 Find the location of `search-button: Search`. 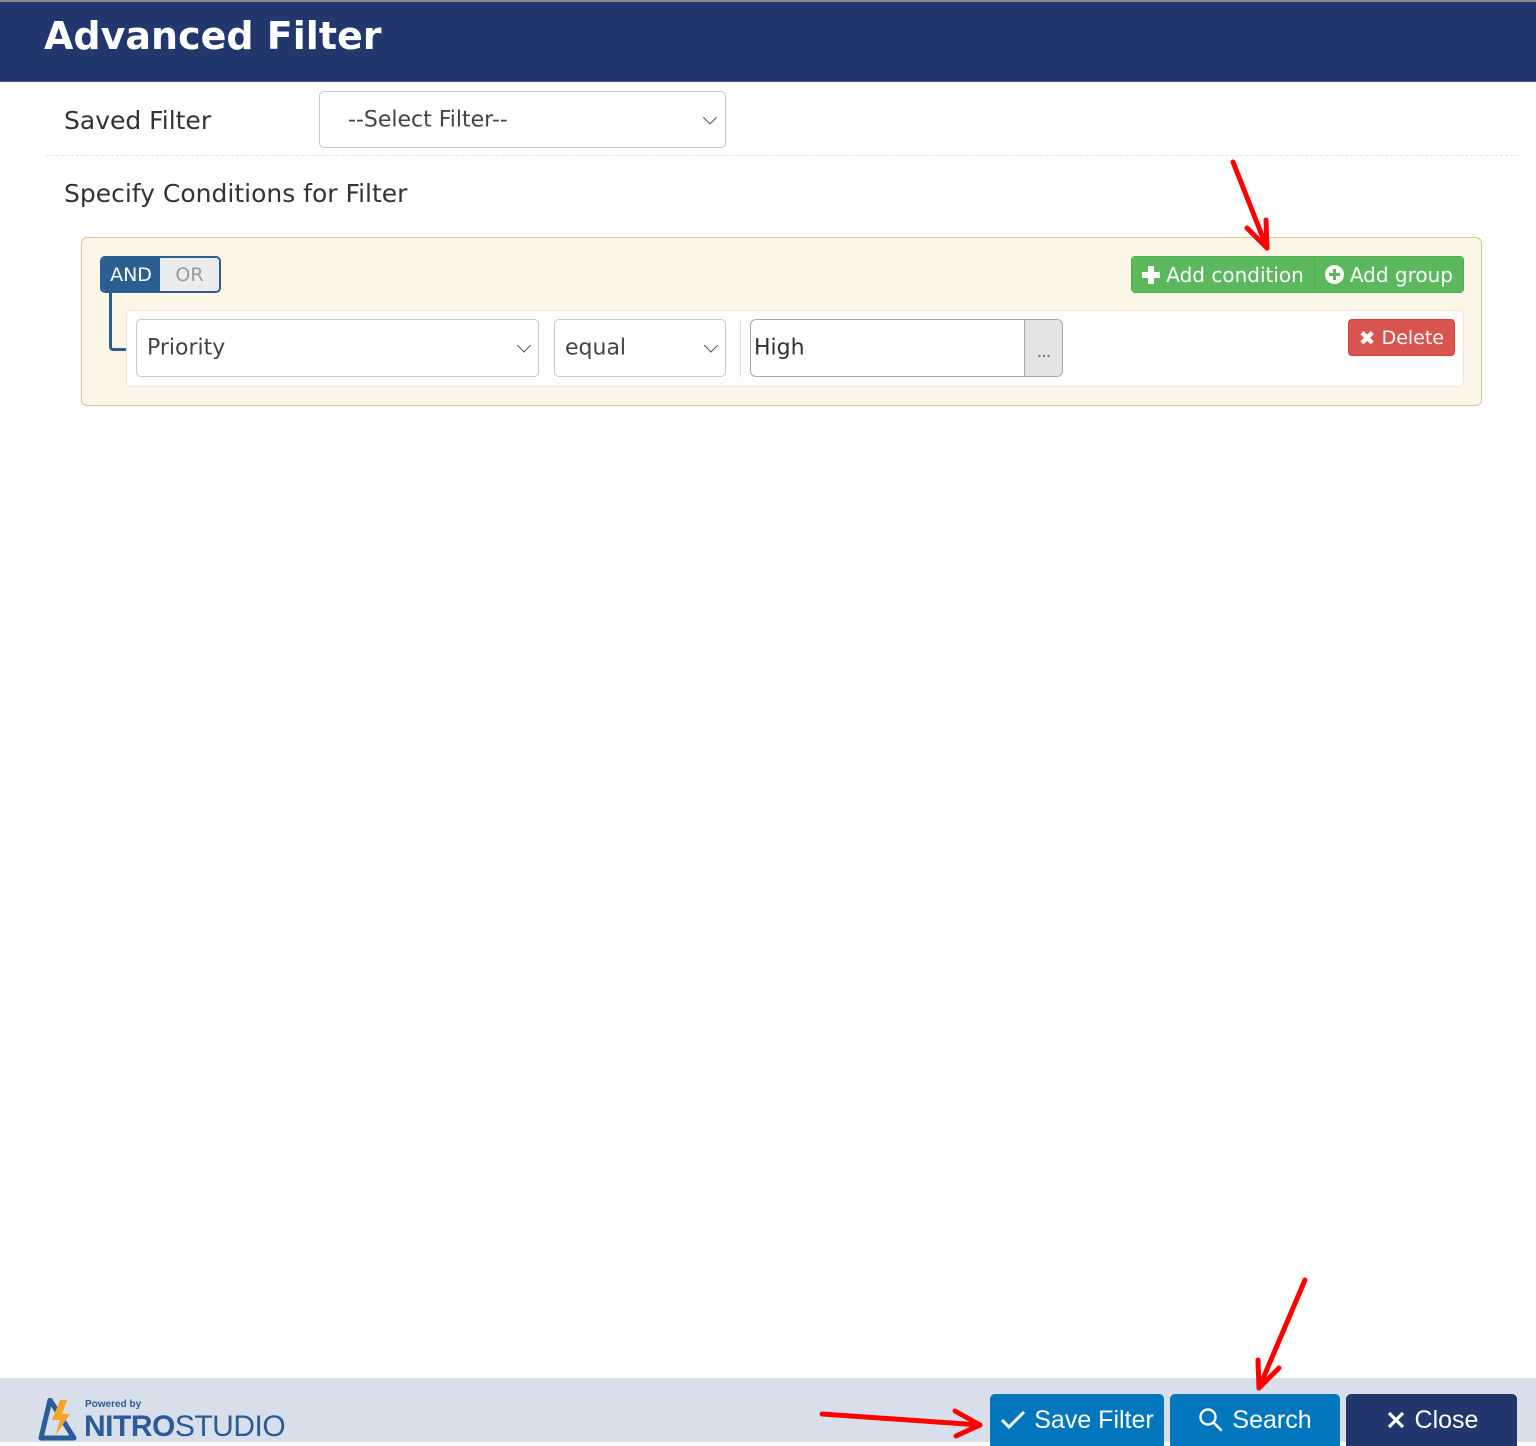

search-button: Search is located at coordinates (1255, 1420).